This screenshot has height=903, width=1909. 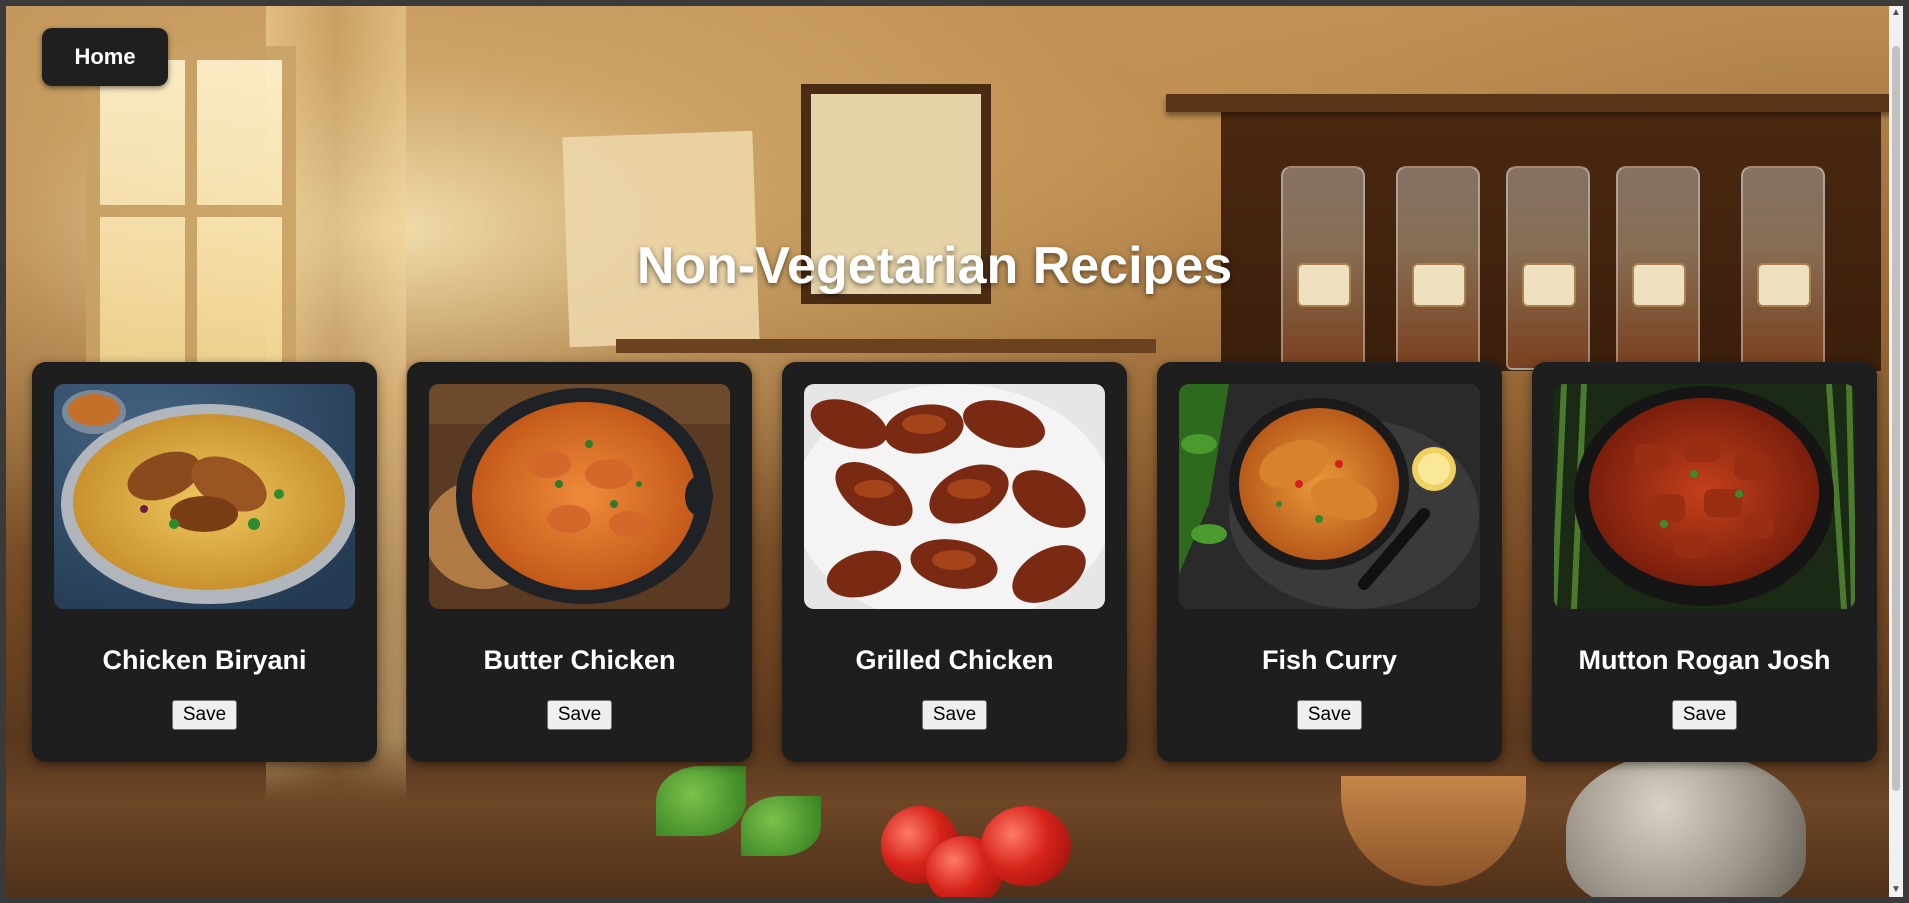 I want to click on recipe-title: Grilled Chicken, so click(x=954, y=660).